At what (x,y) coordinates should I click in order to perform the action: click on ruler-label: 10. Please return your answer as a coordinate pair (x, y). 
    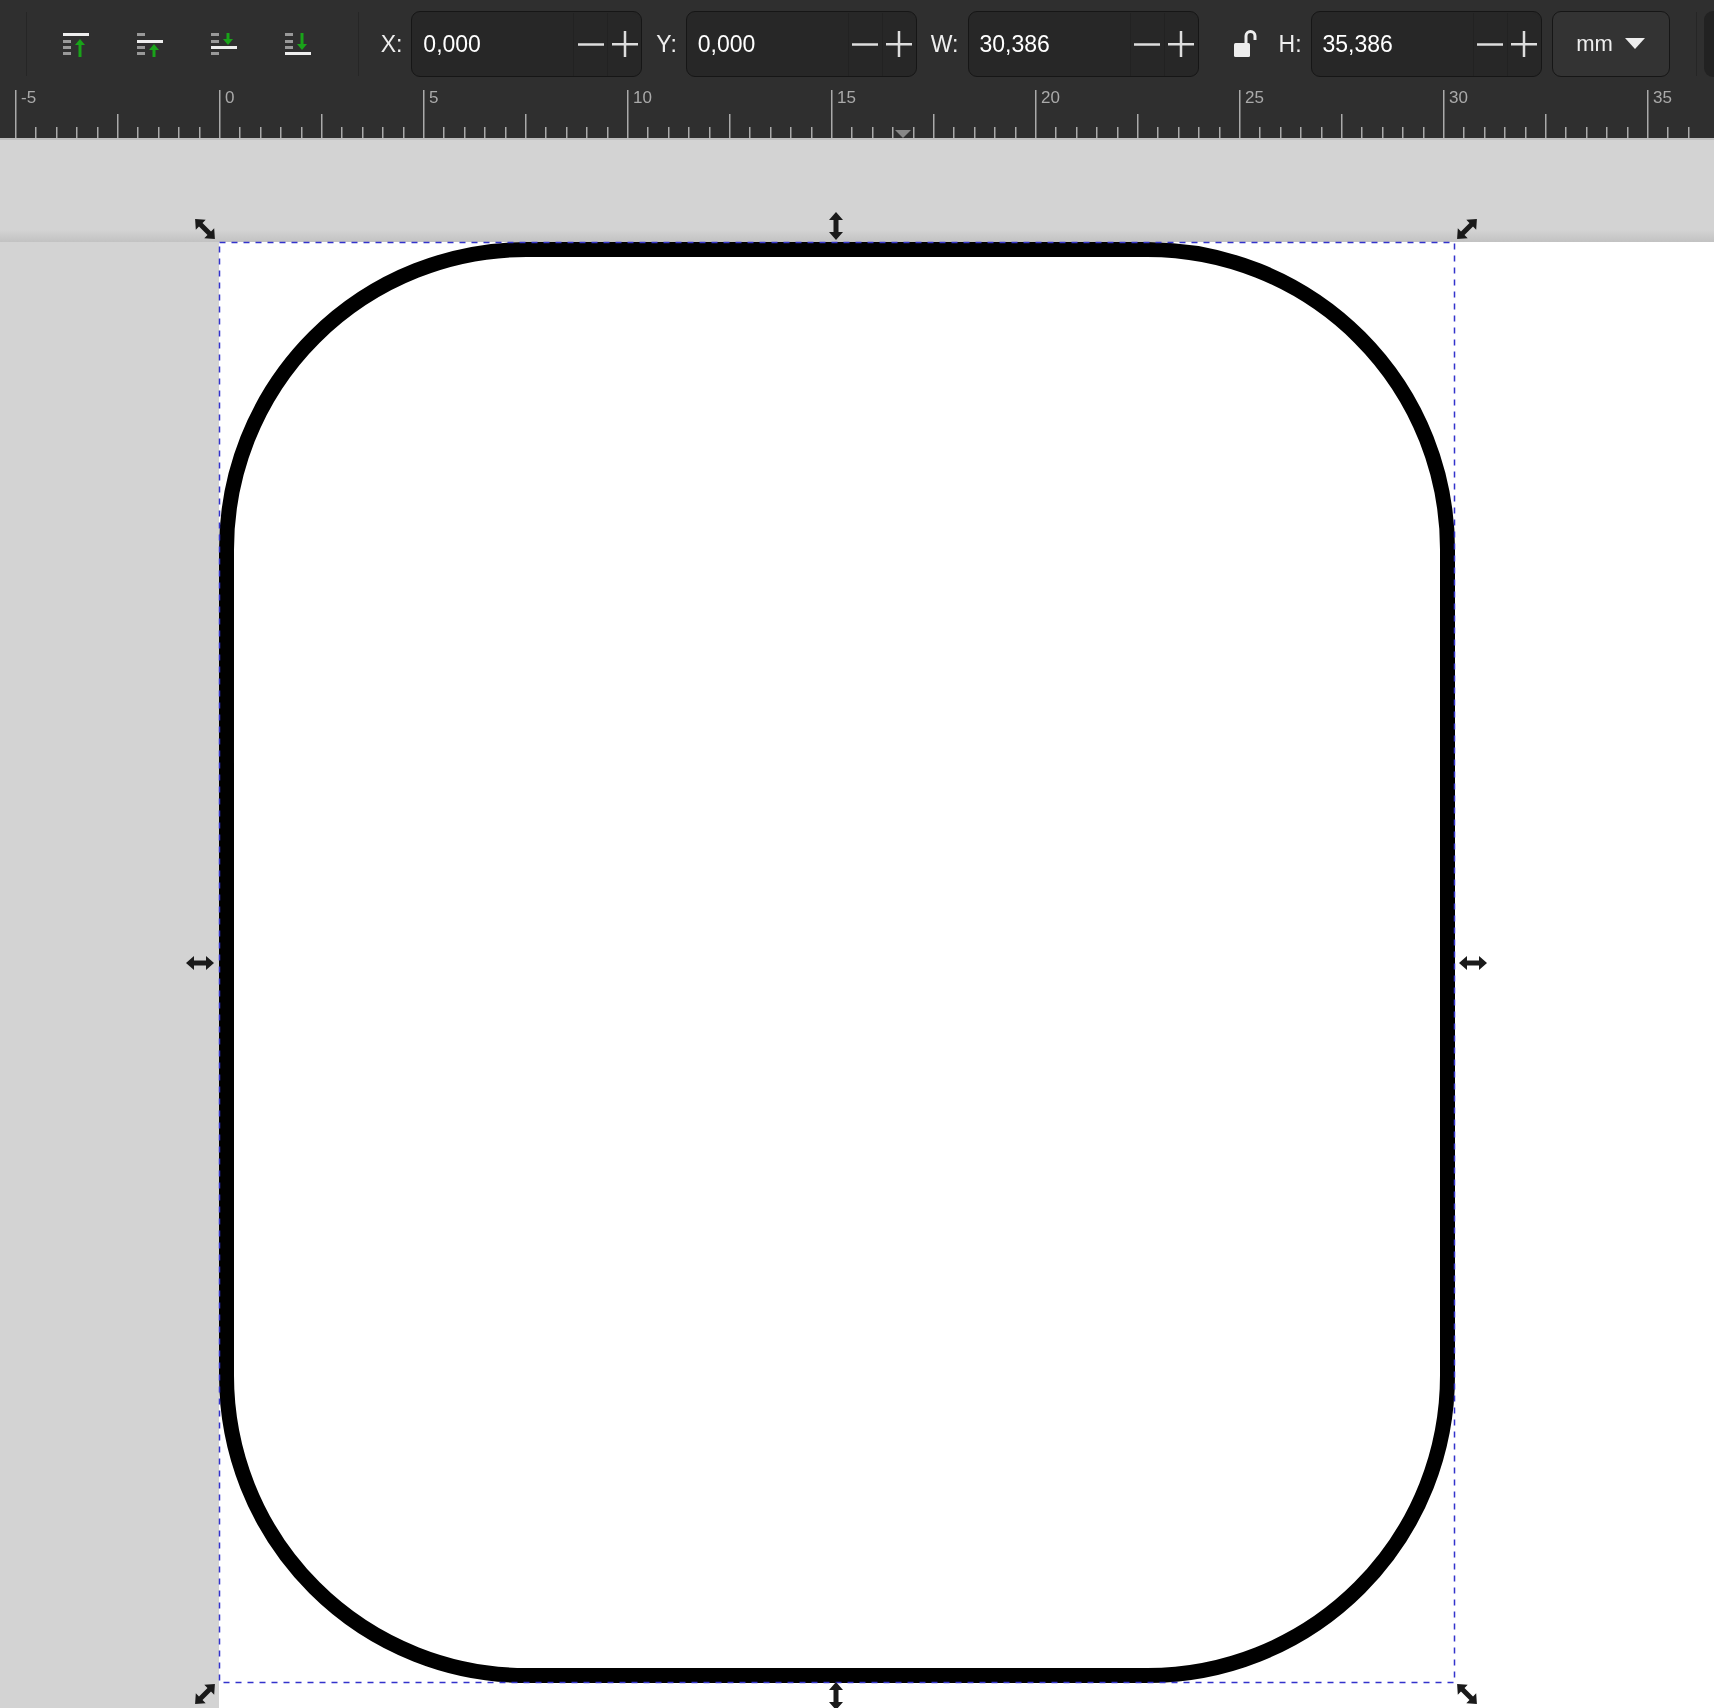
    Looking at the image, I should click on (642, 97).